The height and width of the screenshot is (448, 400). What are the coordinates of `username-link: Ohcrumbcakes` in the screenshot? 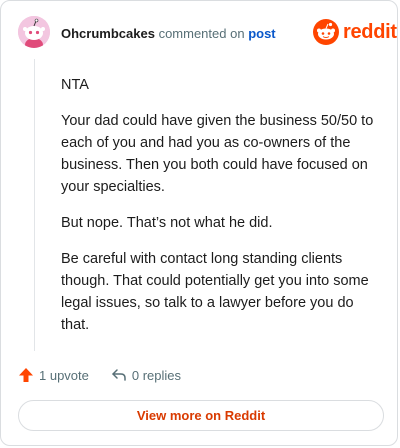 It's located at (108, 33).